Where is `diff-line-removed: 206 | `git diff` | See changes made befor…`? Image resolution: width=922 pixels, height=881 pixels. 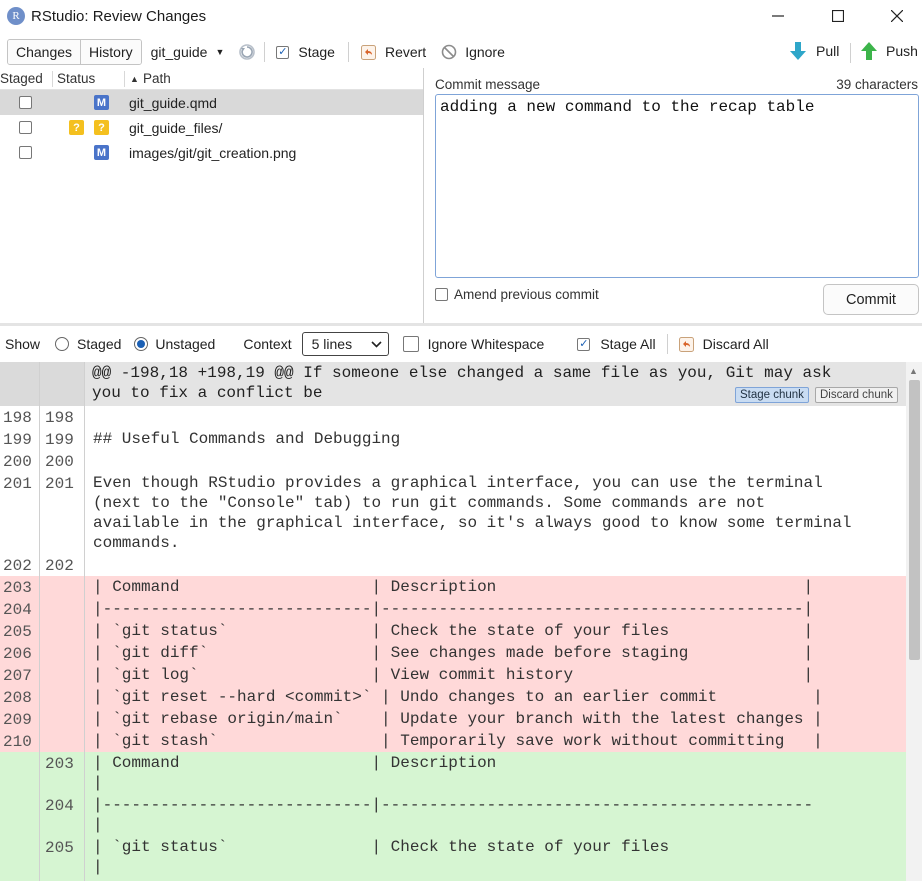
diff-line-removed: 206 | `git diff` | See changes made befor… is located at coordinates (453, 653).